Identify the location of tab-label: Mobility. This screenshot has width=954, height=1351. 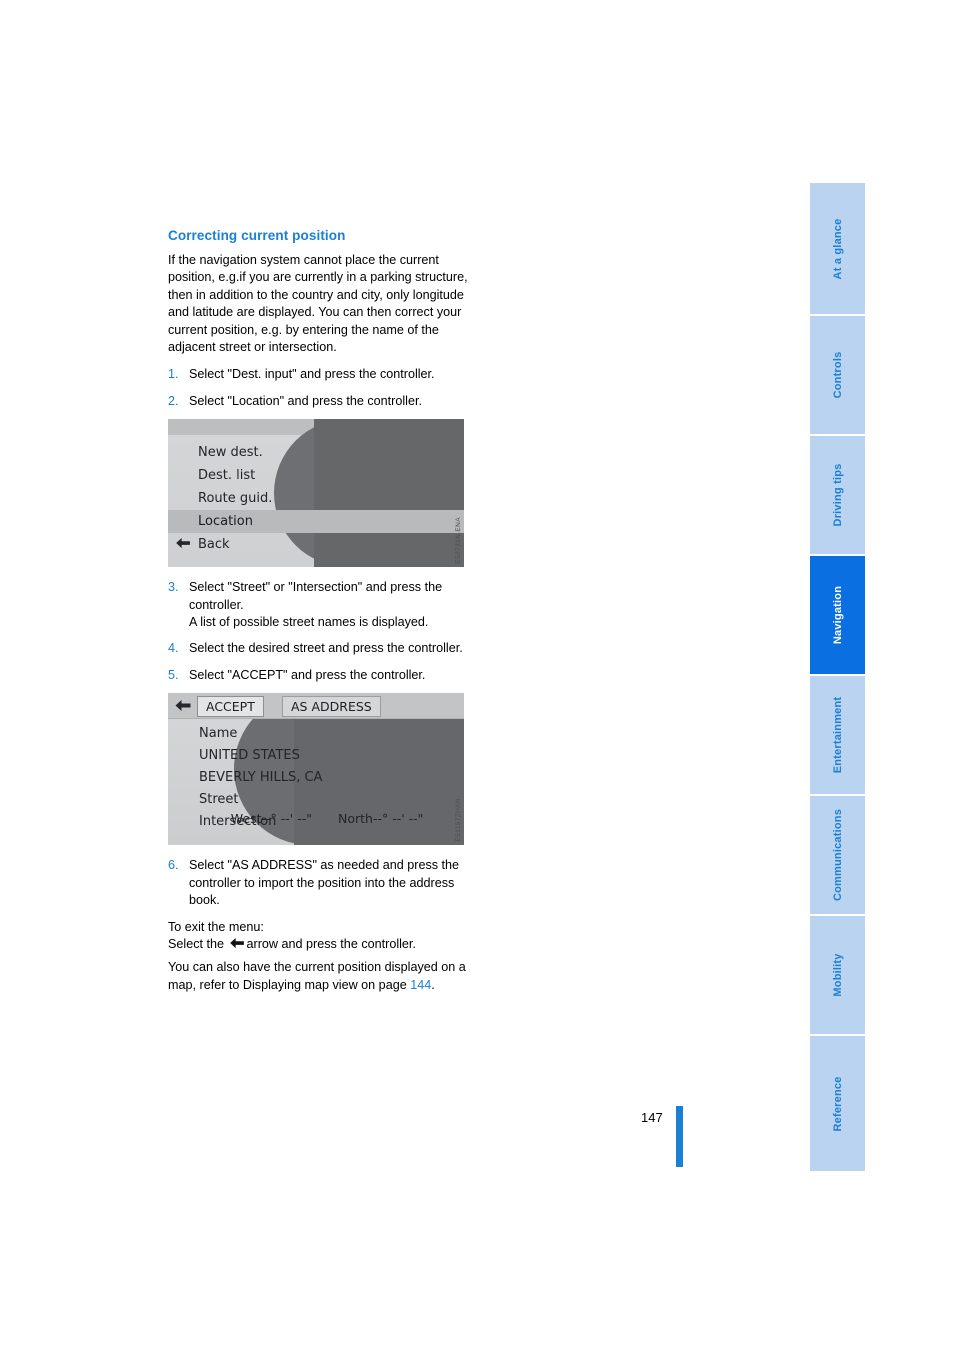
(837, 975).